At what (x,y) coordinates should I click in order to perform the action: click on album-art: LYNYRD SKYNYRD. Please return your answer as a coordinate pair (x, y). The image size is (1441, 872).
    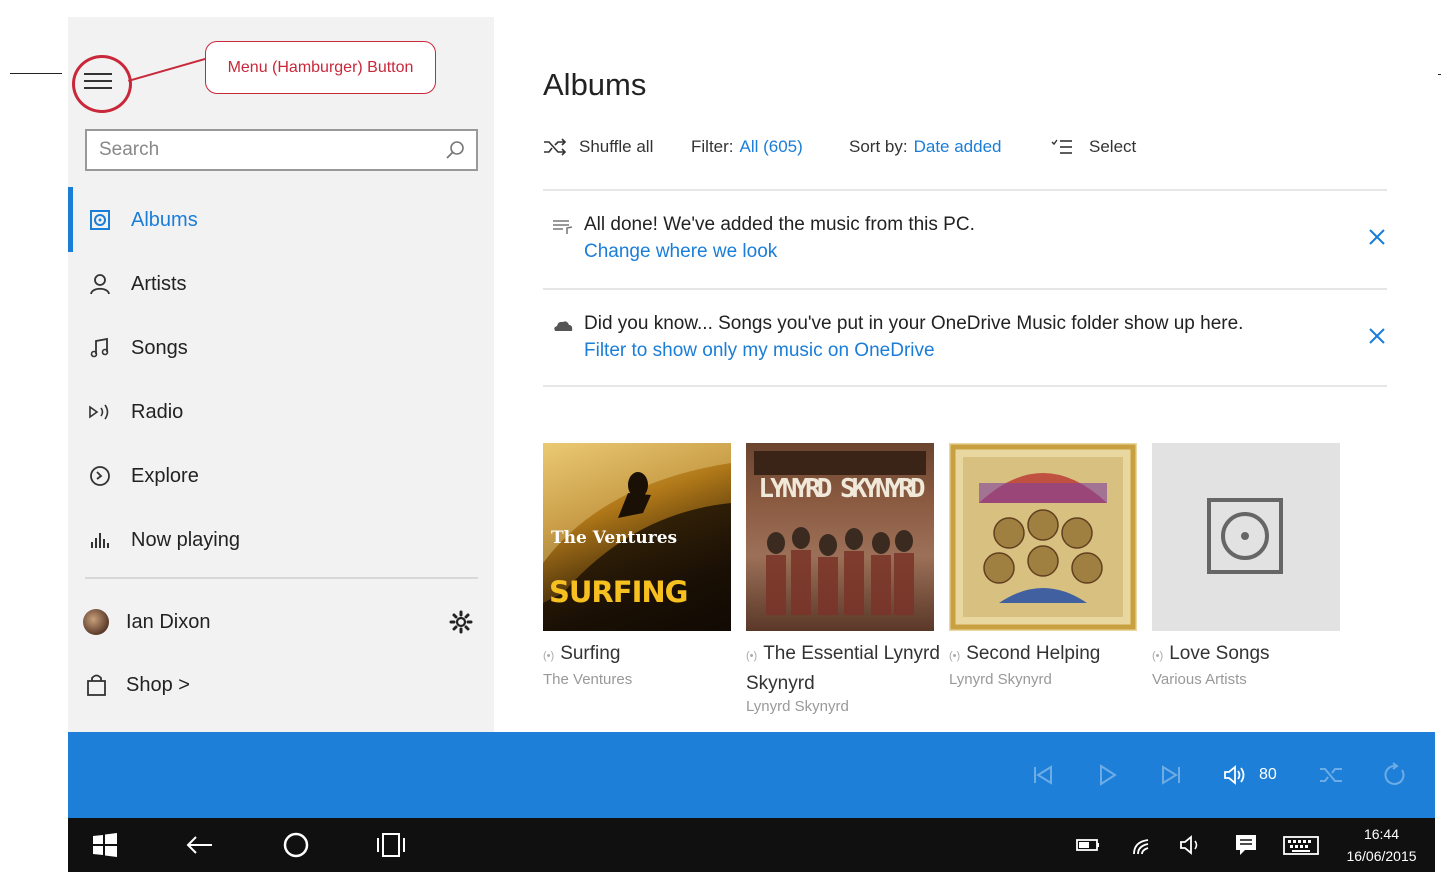
    Looking at the image, I should click on (840, 537).